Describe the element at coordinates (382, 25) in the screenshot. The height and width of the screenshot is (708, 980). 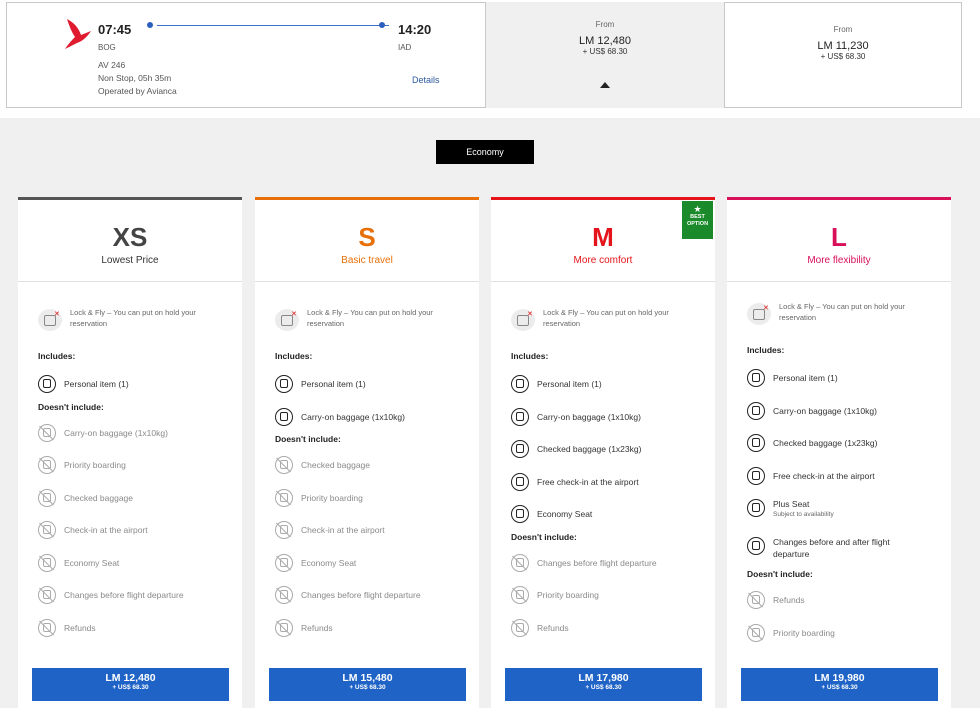
I see `destination-dot` at that location.